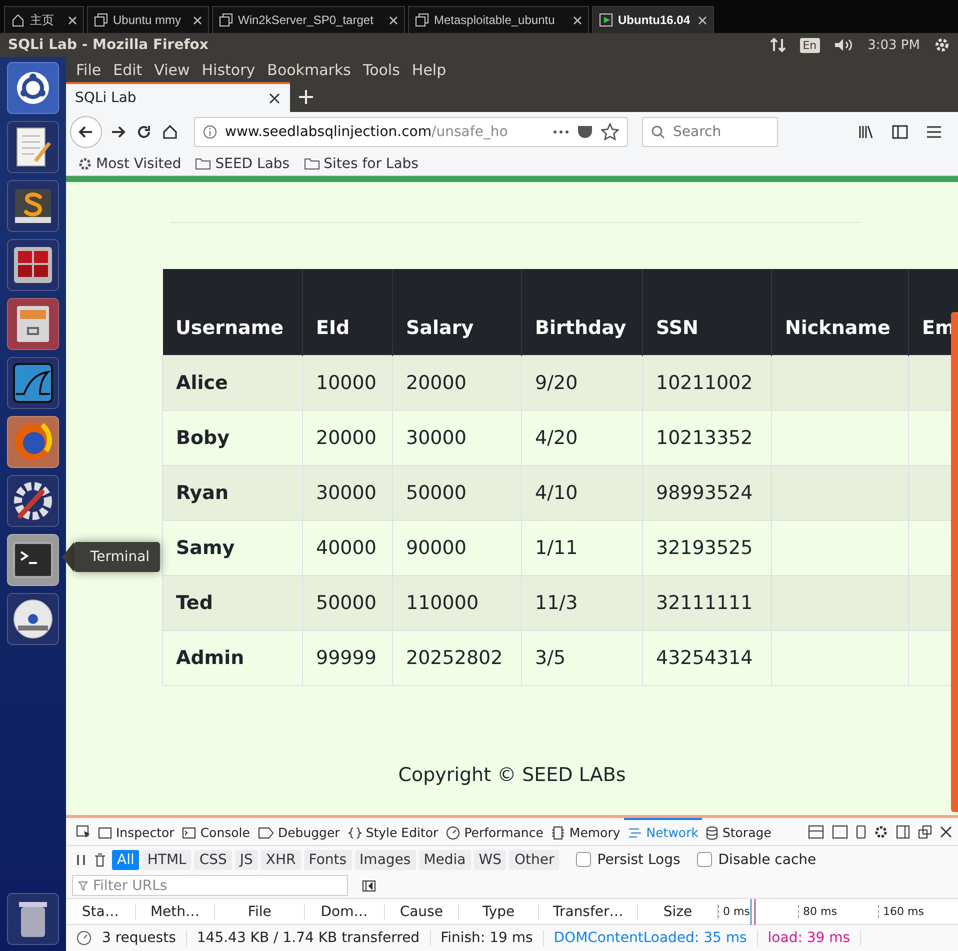 The height and width of the screenshot is (951, 958). Describe the element at coordinates (130, 164) in the screenshot. I see `bookmark: Most Visited` at that location.